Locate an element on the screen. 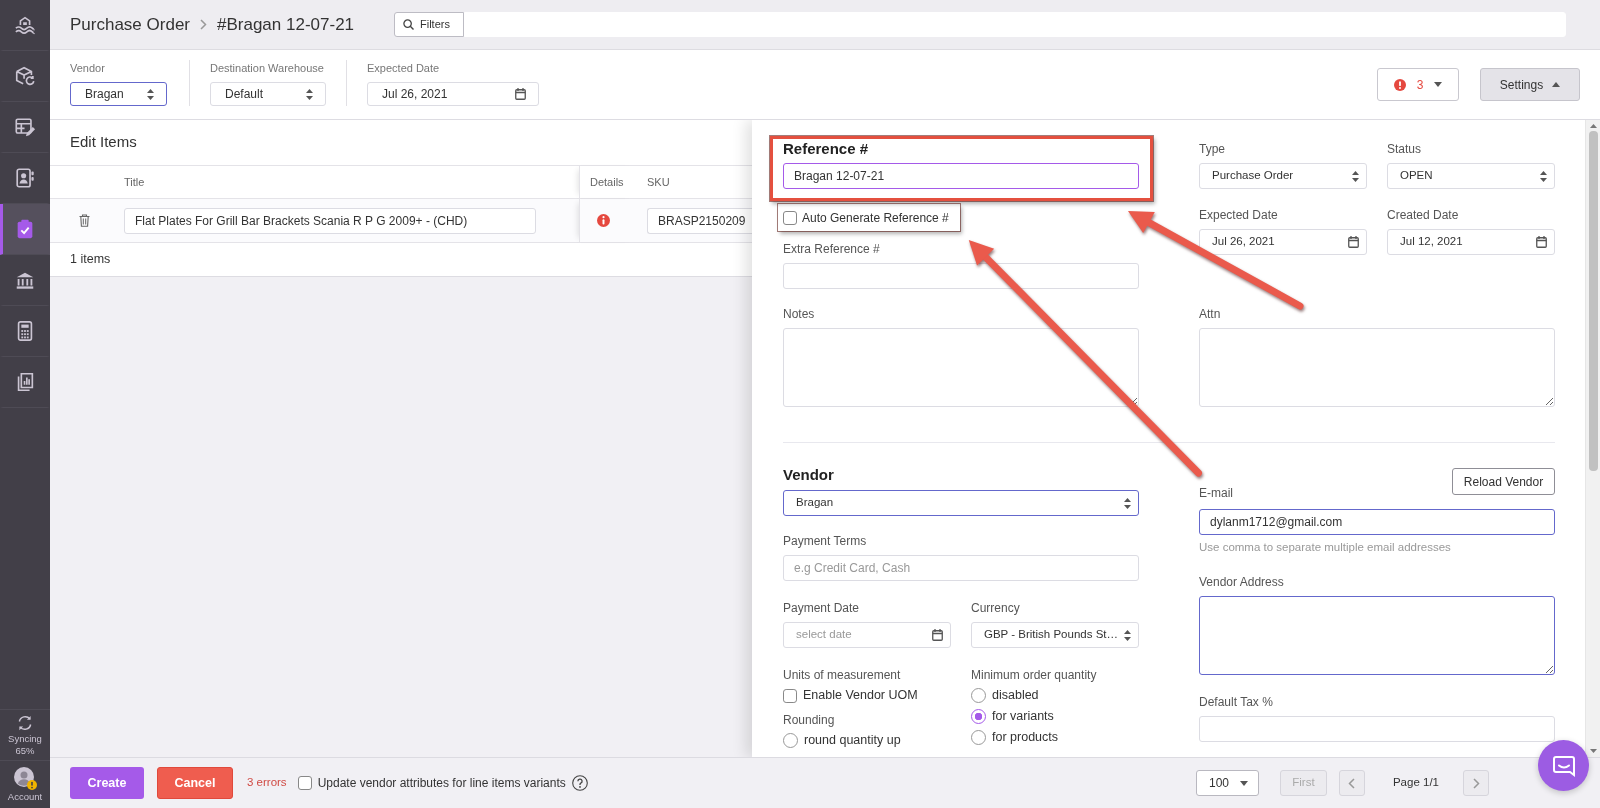 This screenshot has height=808, width=1600. checkbox-label: Auto Generate Reference # is located at coordinates (875, 218).